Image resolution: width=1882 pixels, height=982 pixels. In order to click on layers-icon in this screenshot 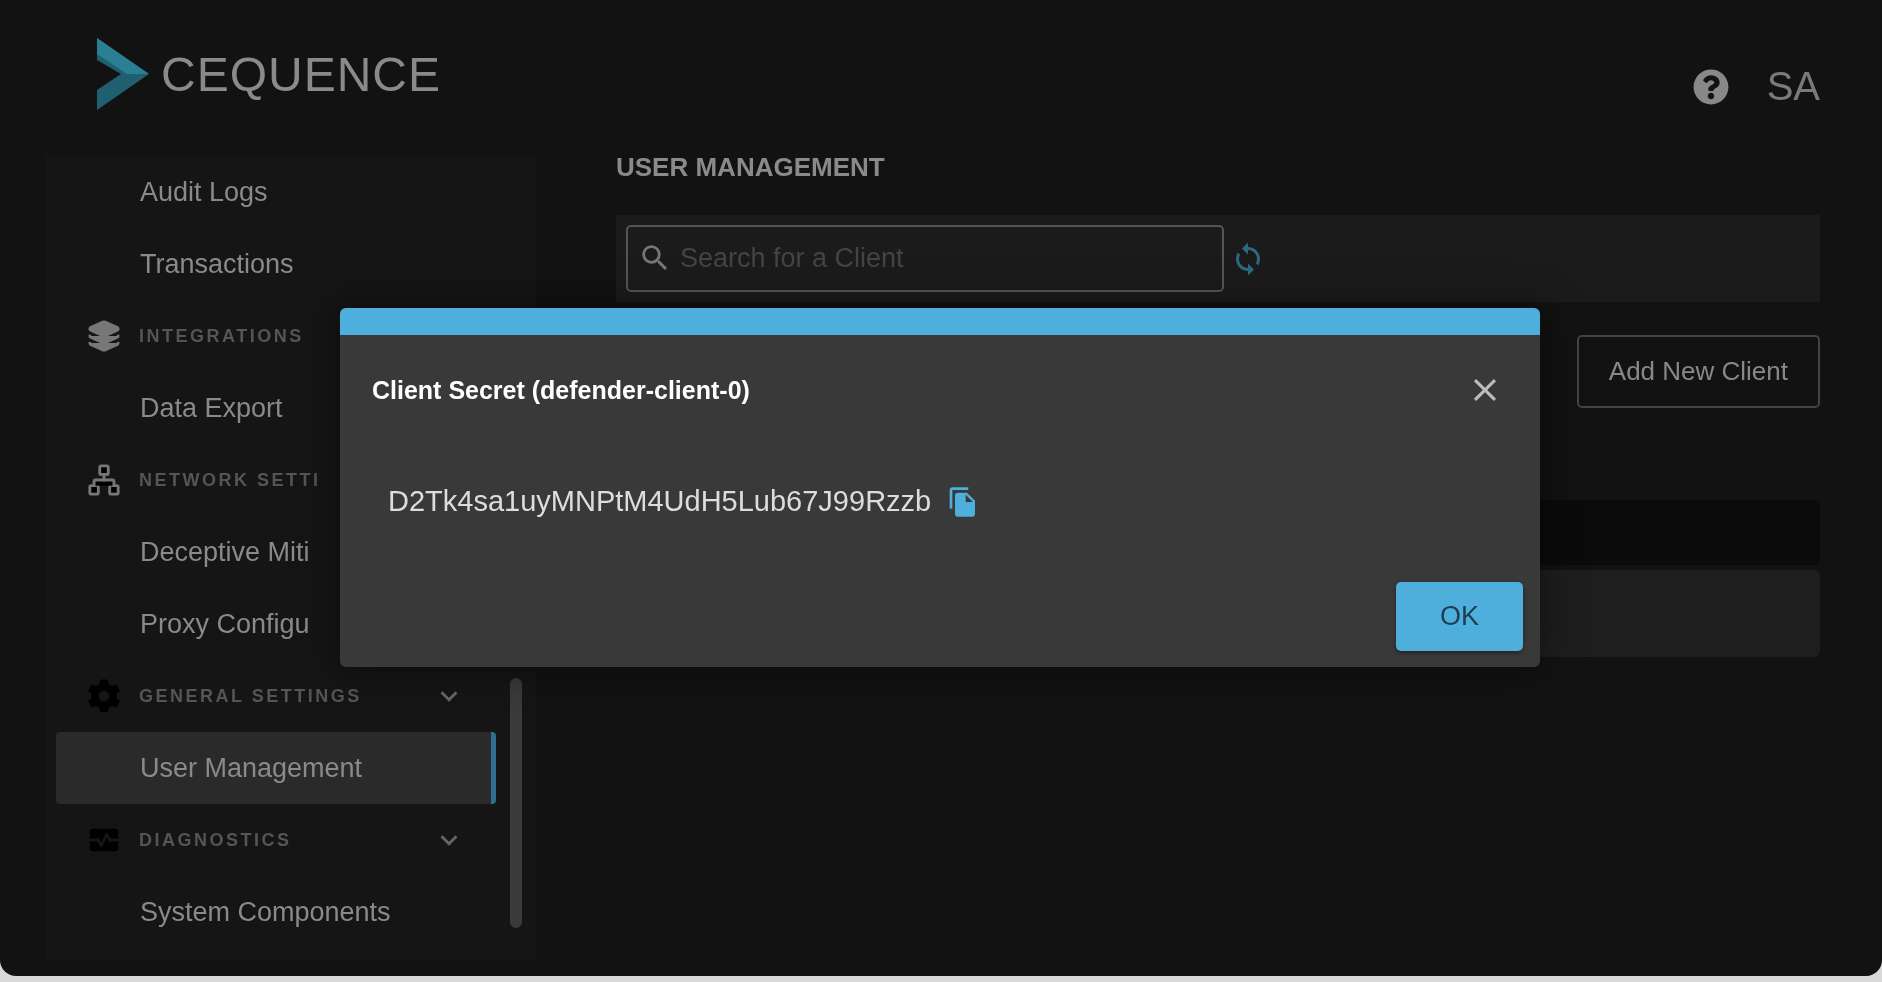, I will do `click(104, 336)`.